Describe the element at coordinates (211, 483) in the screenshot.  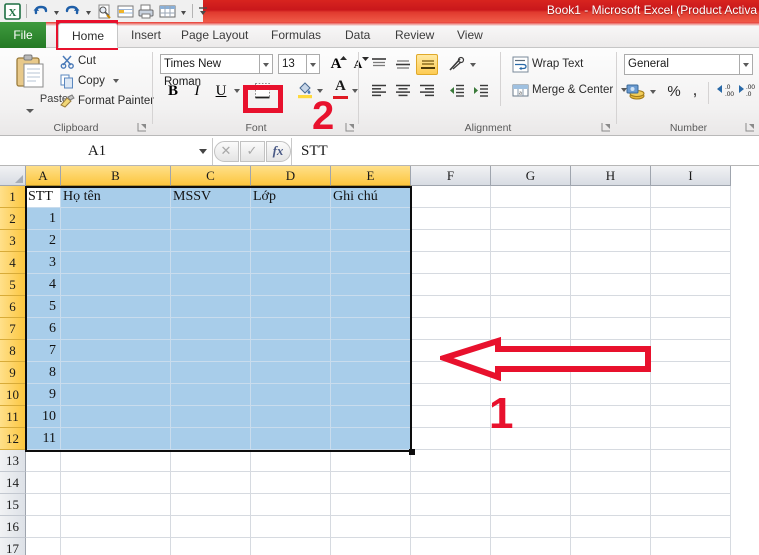
I see `cell-C14` at that location.